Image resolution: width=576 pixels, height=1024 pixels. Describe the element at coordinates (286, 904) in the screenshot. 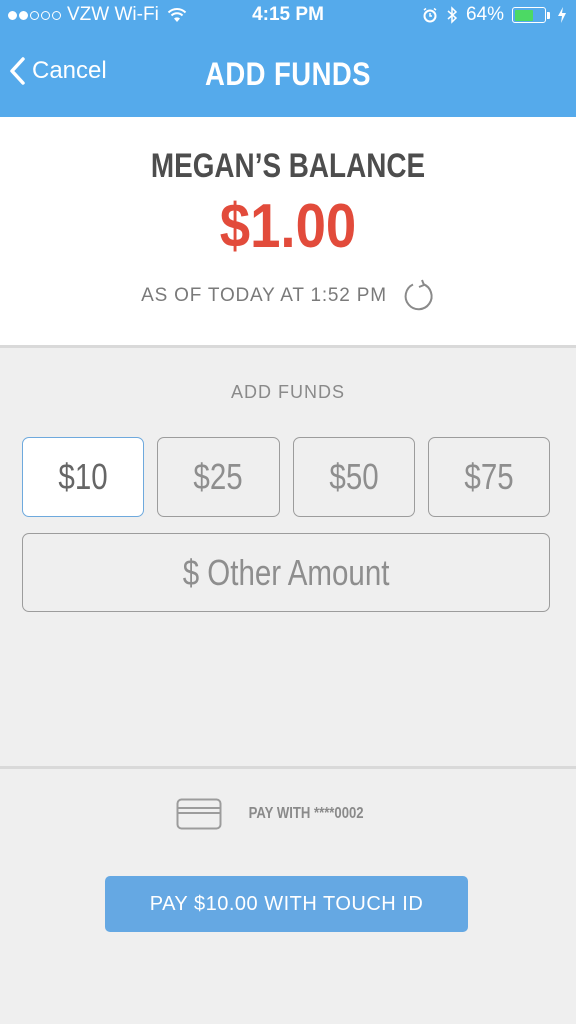

I see `pay-touch-id-button: PAY $10.00 WITH TOUCH ID` at that location.